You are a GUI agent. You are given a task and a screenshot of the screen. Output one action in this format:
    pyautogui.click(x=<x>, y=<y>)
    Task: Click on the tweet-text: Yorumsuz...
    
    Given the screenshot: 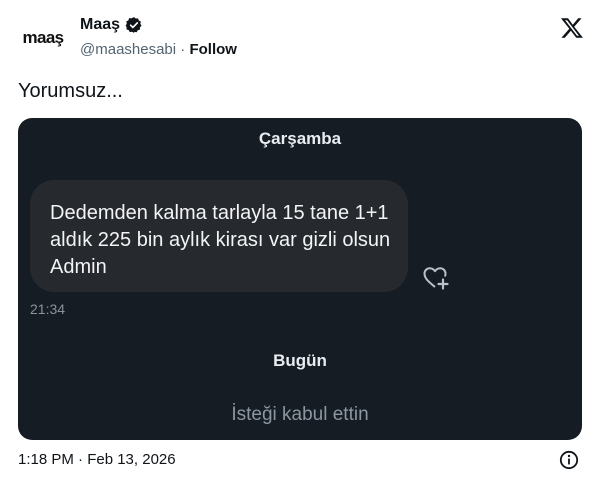 What is the action you would take?
    pyautogui.click(x=70, y=91)
    